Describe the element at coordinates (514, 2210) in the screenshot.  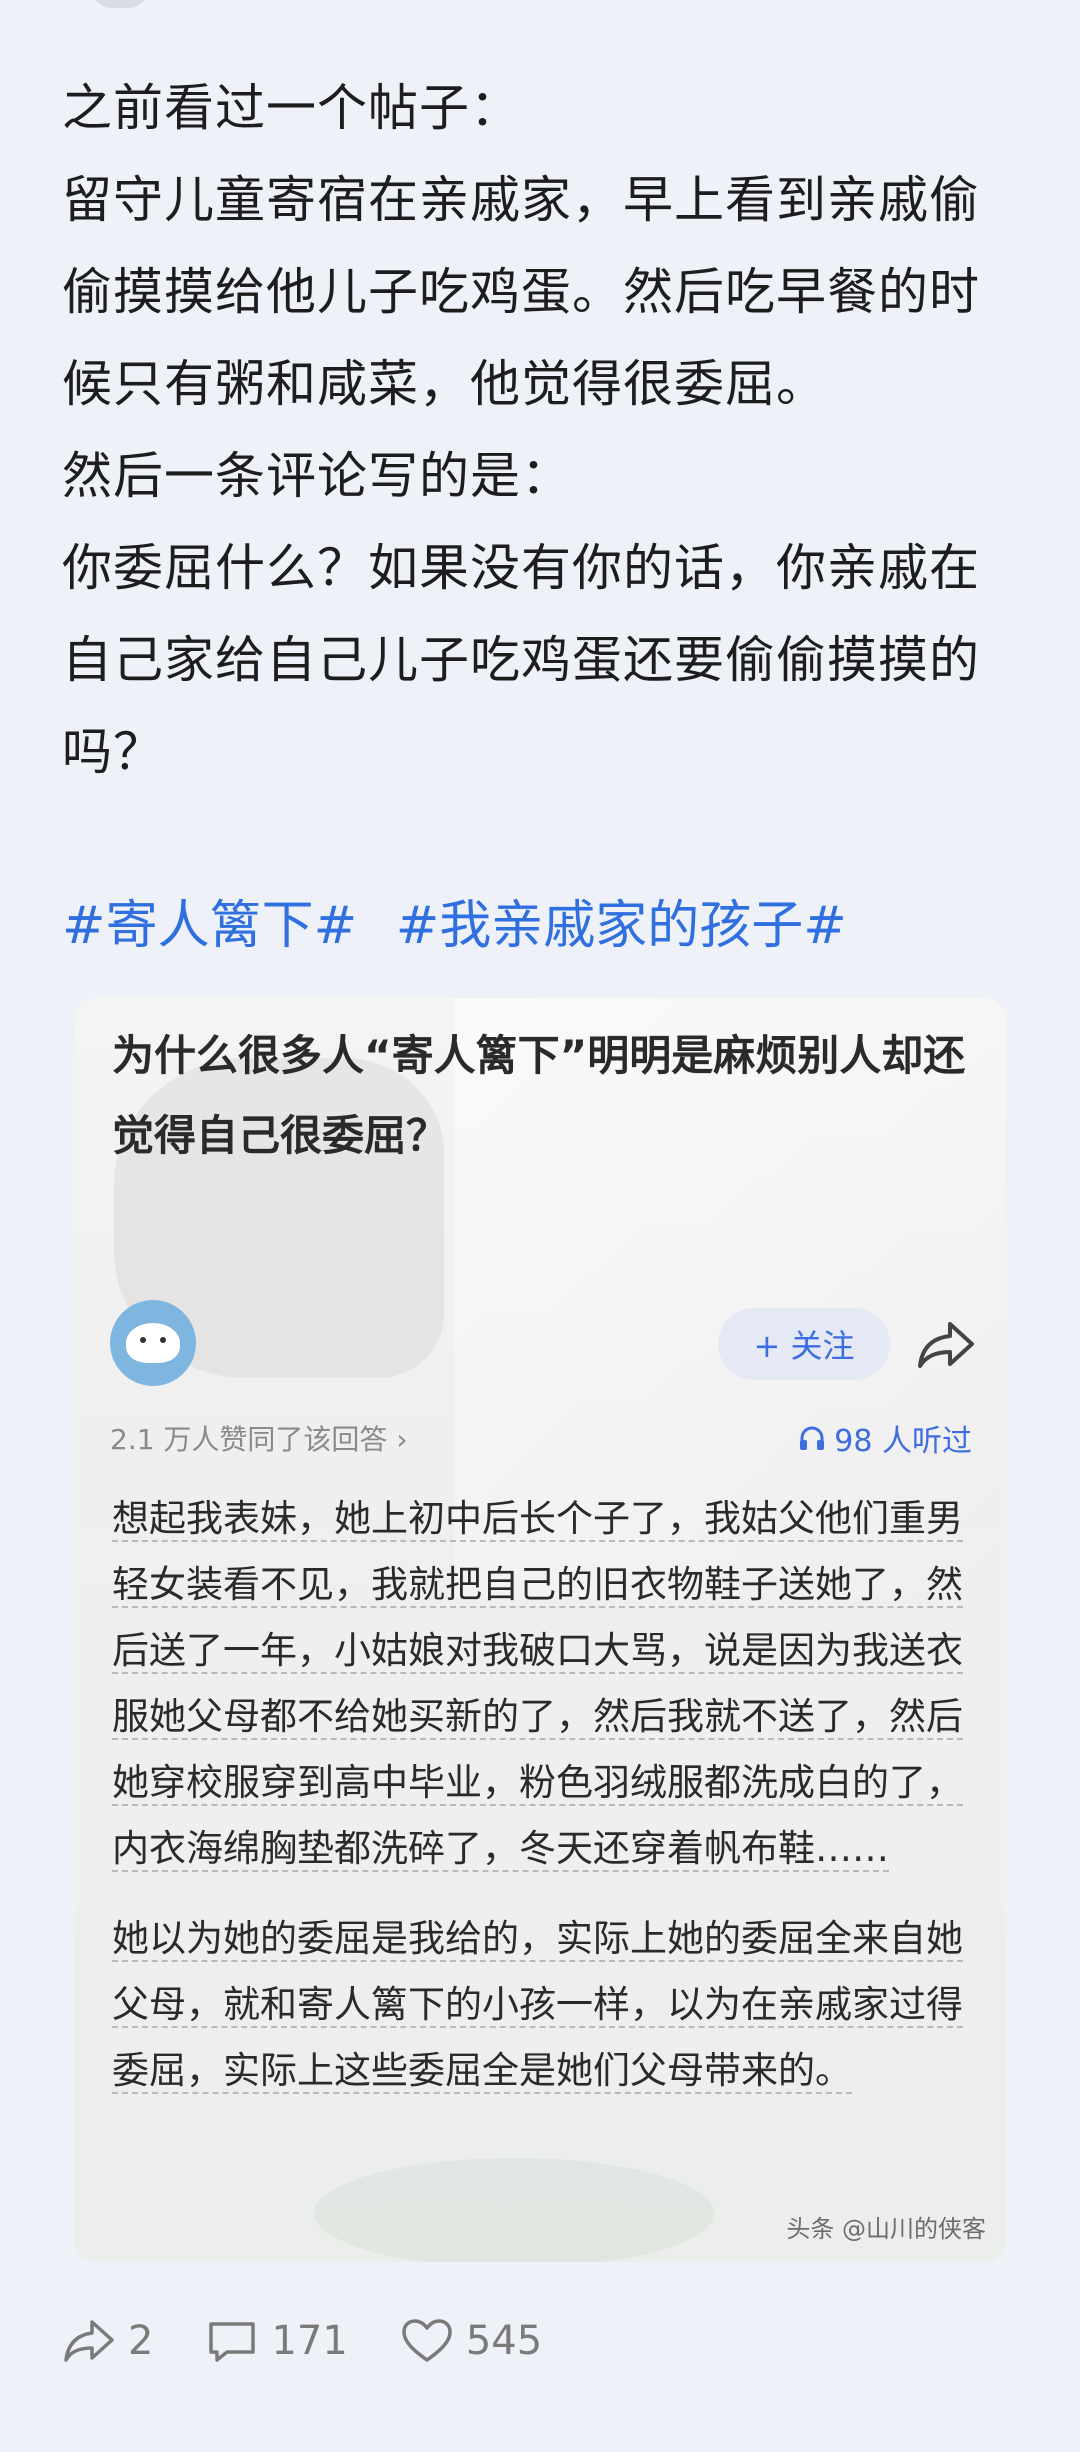
I see `card-background-shape` at that location.